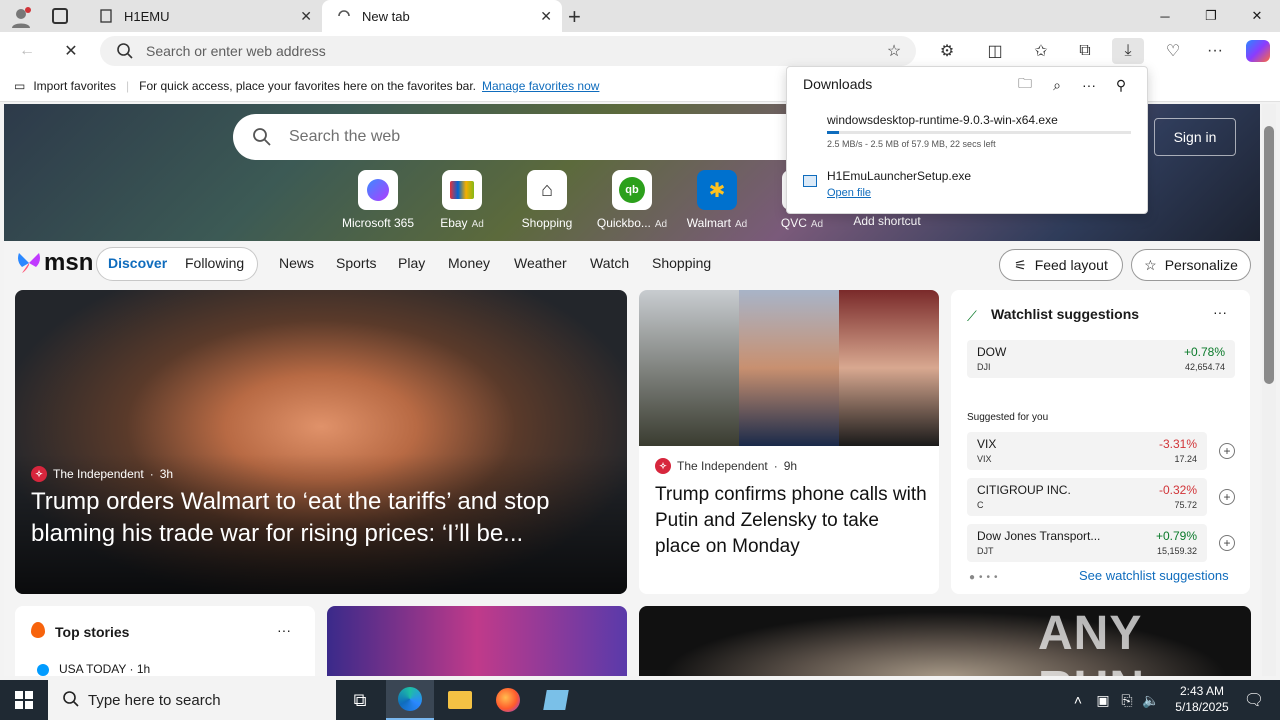  Describe the element at coordinates (462, 200) in the screenshot. I see `shortcut-ebay: Ebay Ad` at that location.